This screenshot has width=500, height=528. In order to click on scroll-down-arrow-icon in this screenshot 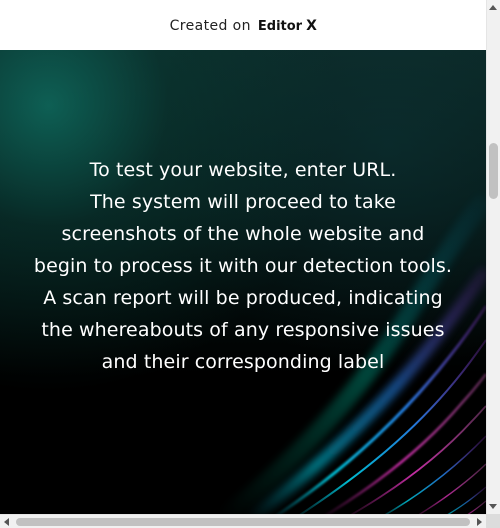, I will do `click(493, 506)`.